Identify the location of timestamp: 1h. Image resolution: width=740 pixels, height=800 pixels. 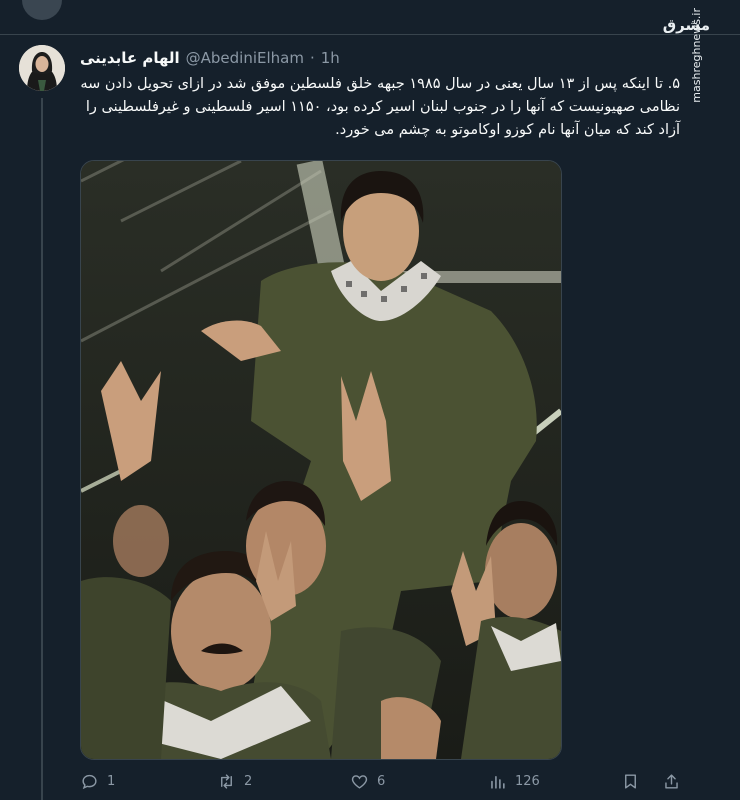
(330, 58).